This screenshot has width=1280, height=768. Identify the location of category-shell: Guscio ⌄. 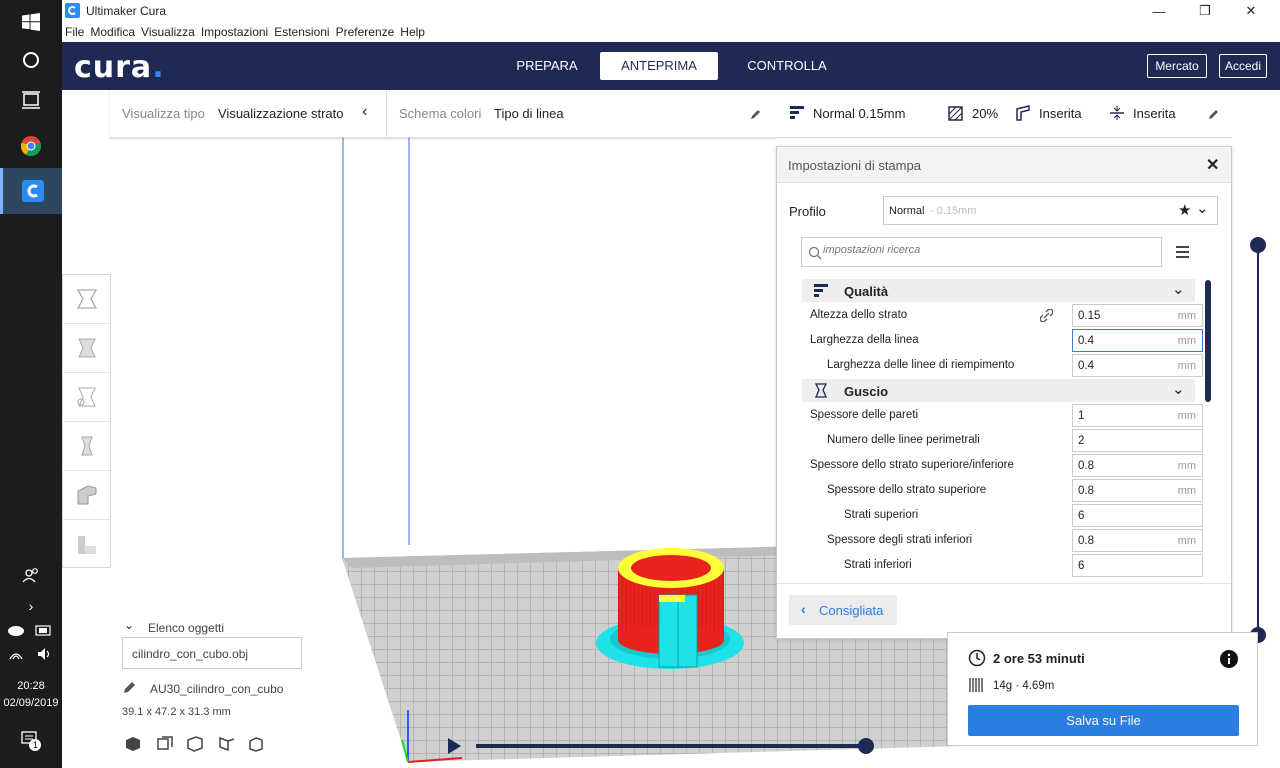
(998, 390).